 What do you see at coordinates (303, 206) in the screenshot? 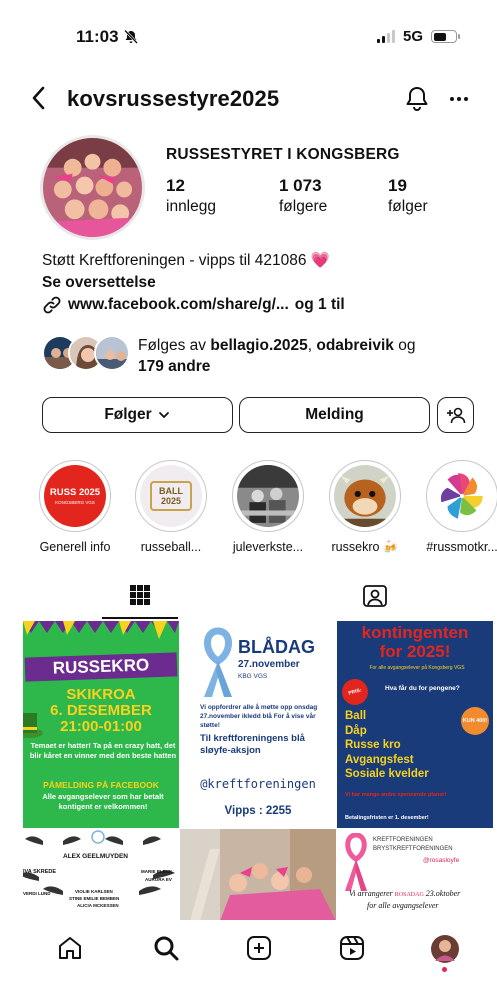
I see `stat-followers-label: følgere` at bounding box center [303, 206].